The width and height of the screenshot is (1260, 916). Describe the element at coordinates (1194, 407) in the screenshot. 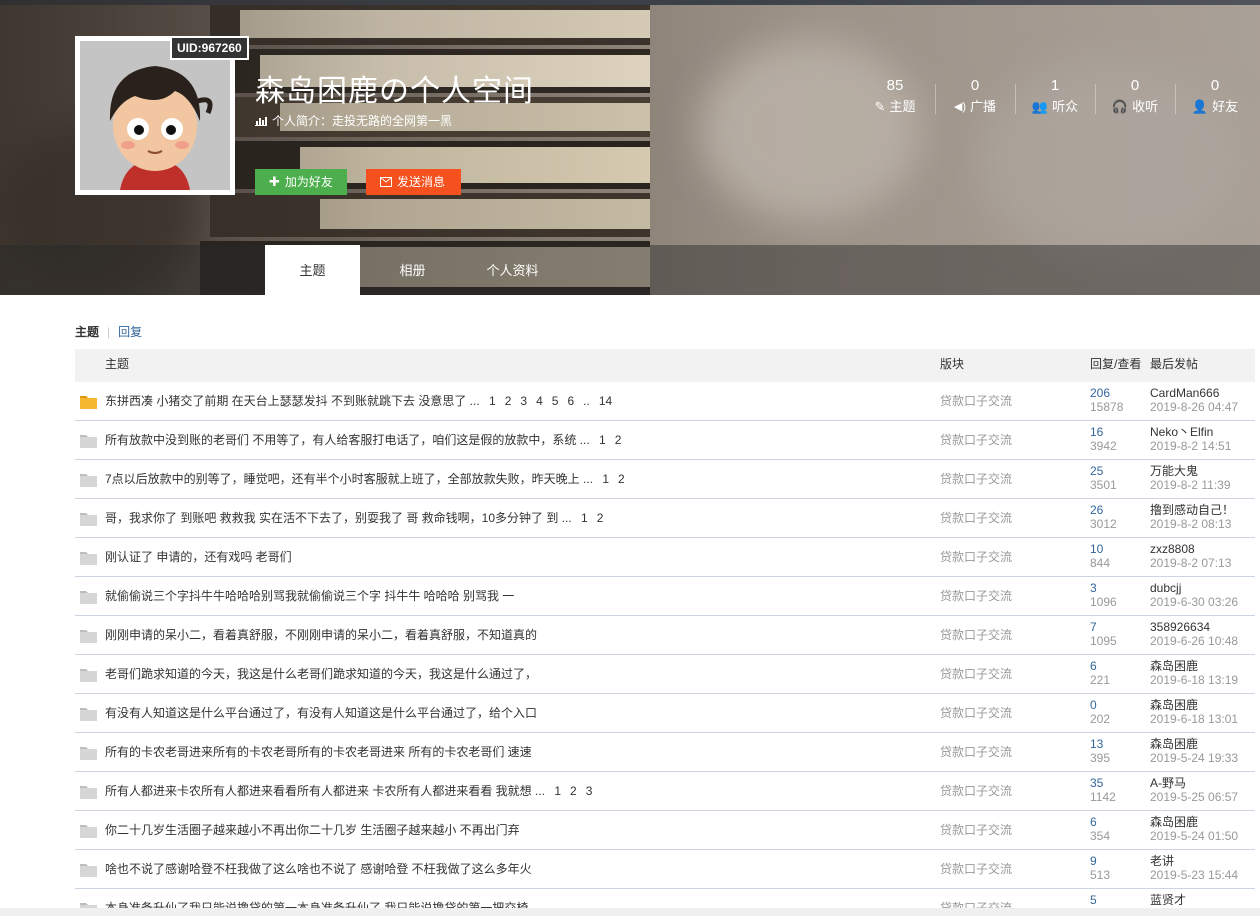

I see `last-post-time: 2019-8-26 04:47` at that location.